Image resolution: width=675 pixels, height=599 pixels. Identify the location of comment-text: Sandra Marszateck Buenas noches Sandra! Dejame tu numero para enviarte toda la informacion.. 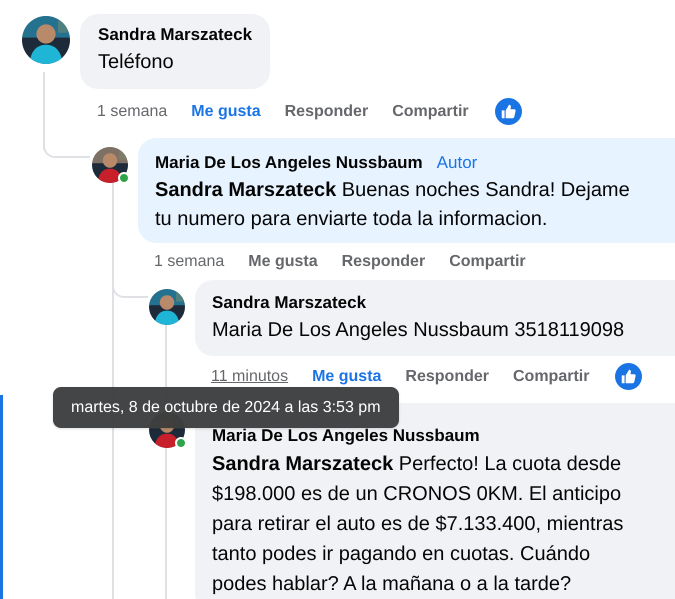
(393, 205).